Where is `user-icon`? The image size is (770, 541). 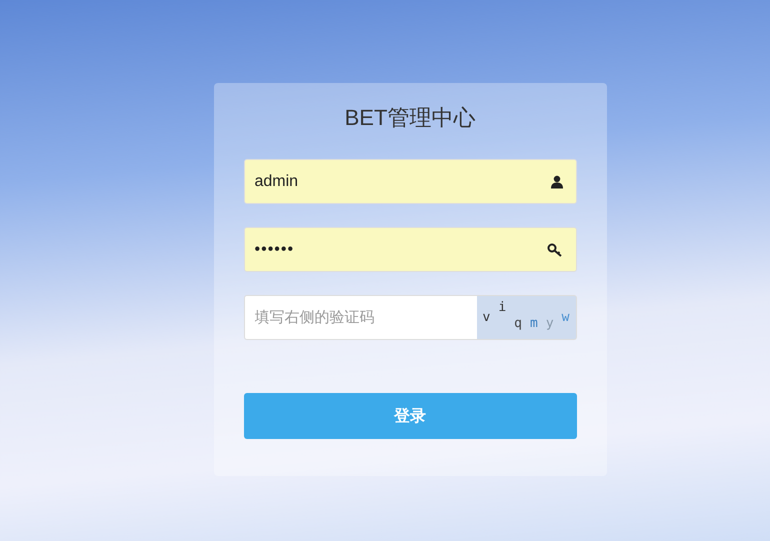 user-icon is located at coordinates (556, 181).